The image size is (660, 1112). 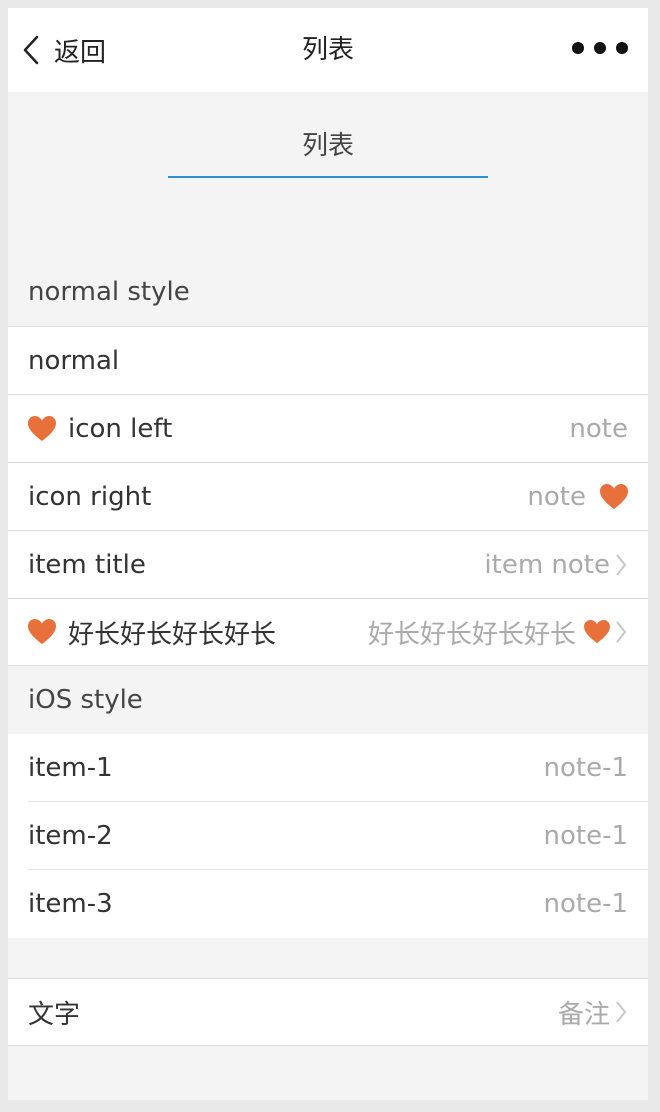 What do you see at coordinates (54, 1014) in the screenshot?
I see `list-item-title: 文字` at bounding box center [54, 1014].